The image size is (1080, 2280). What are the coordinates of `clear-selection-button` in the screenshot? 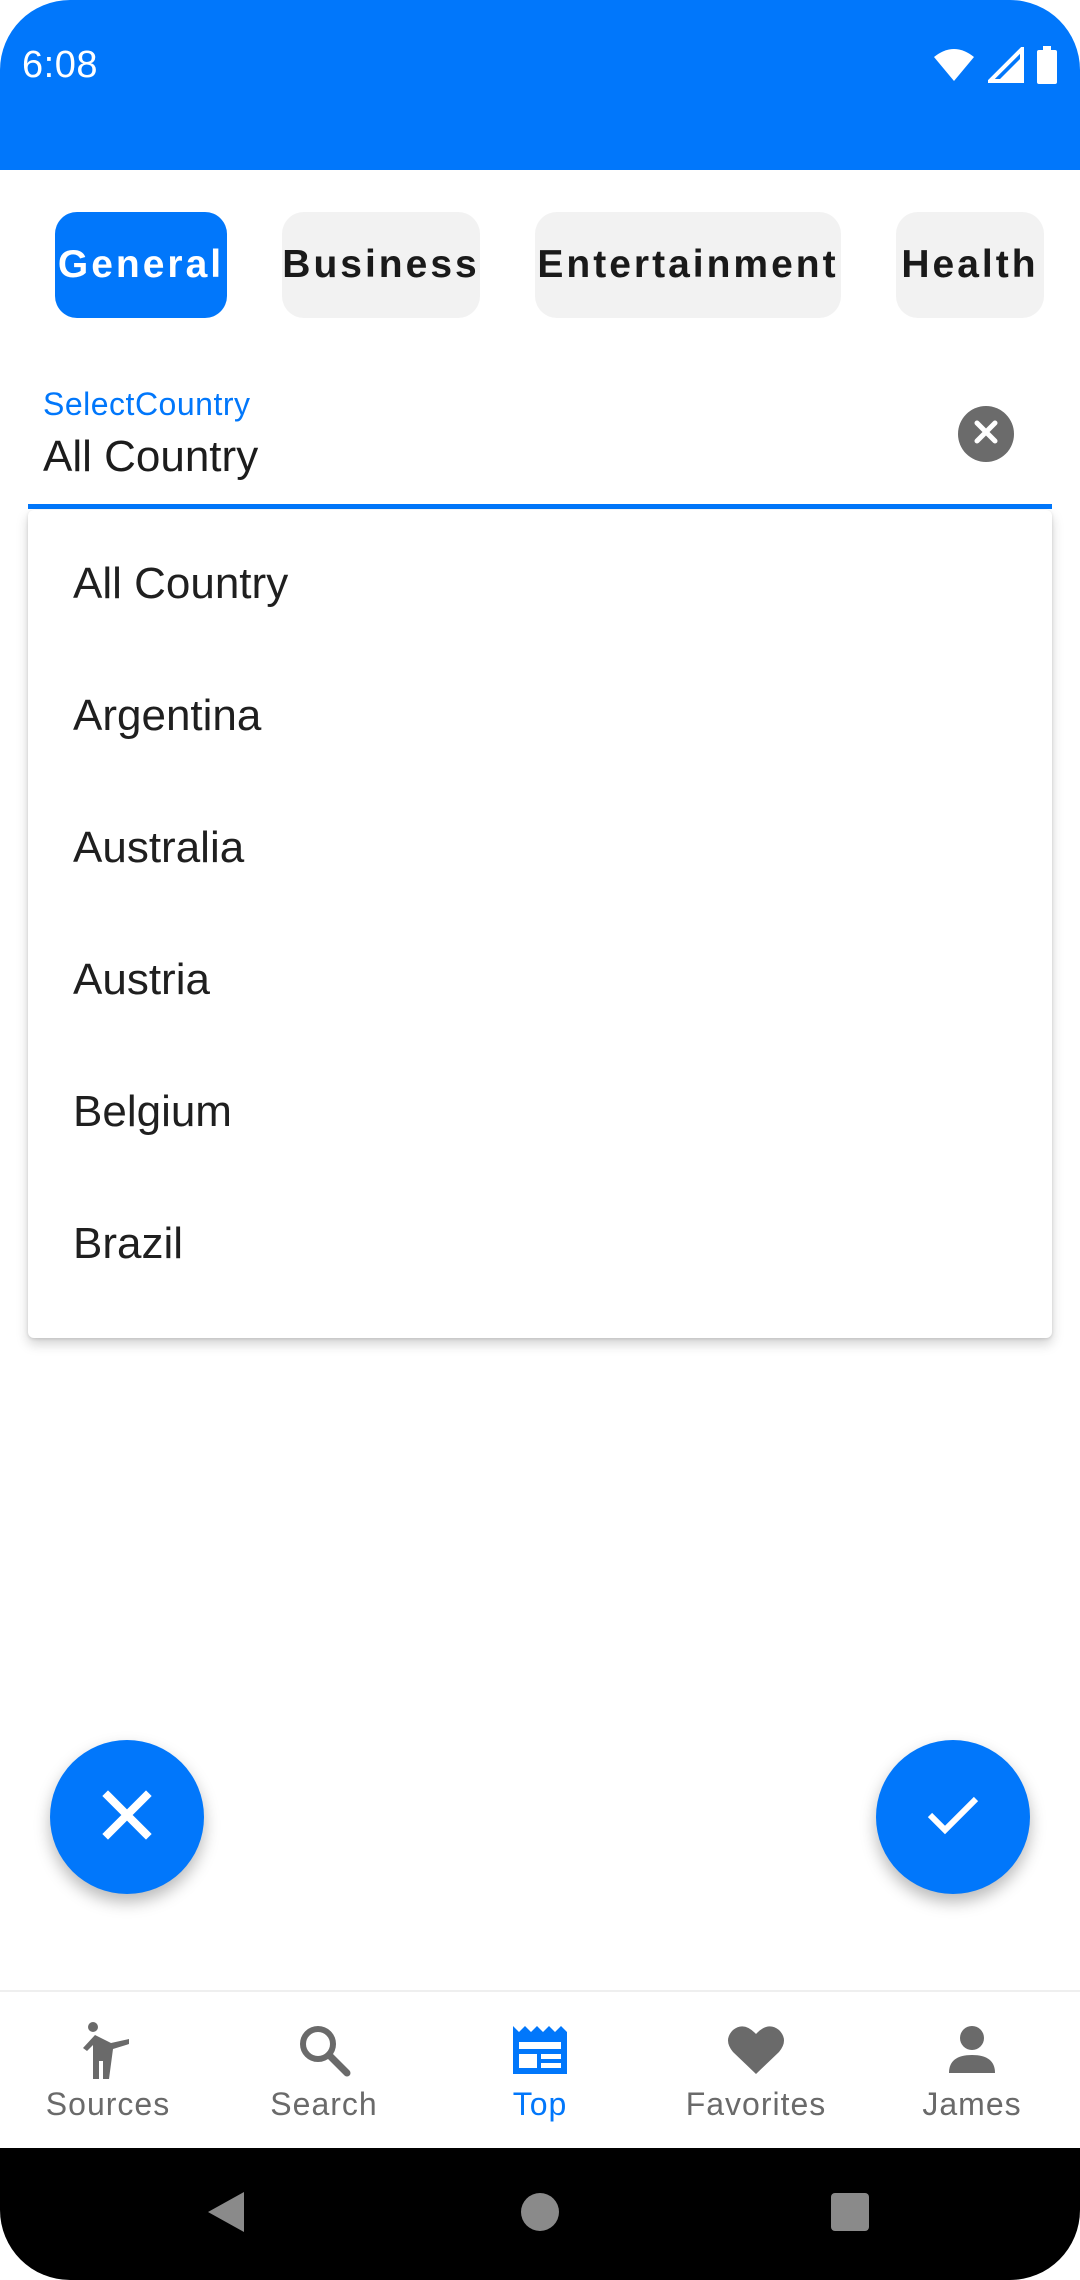 It's located at (986, 434).